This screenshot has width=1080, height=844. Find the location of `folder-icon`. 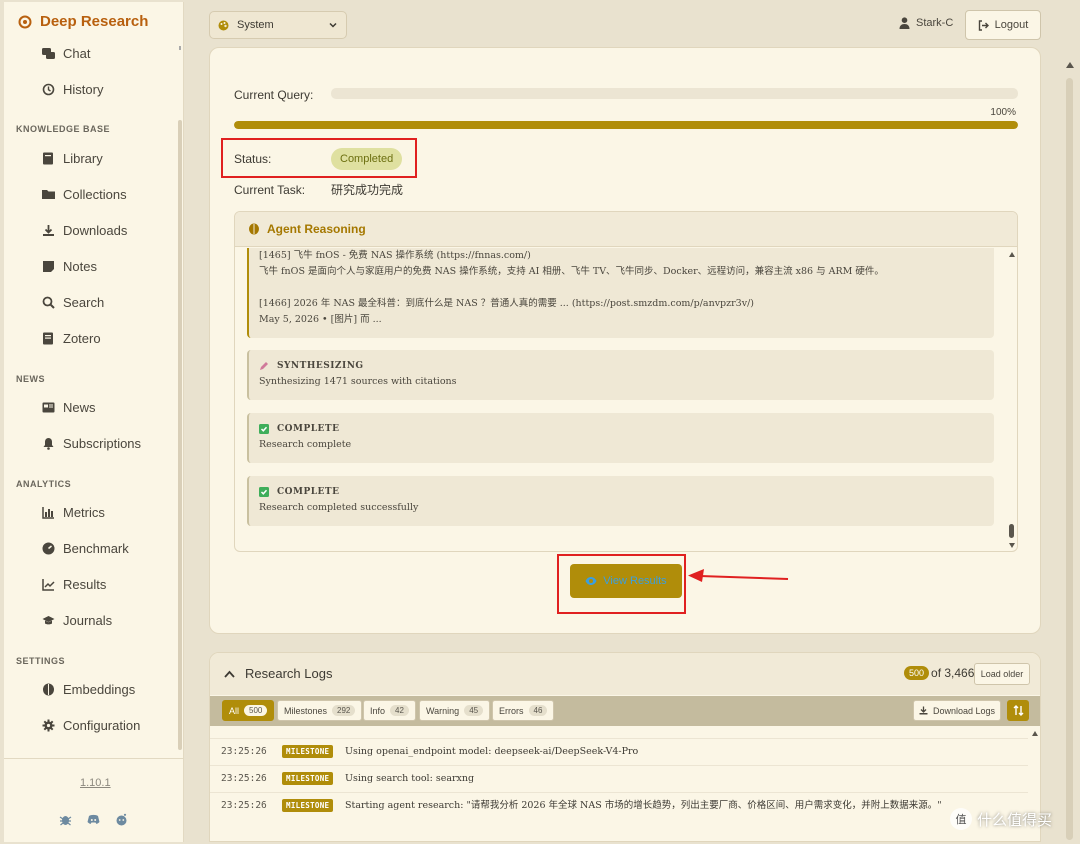

folder-icon is located at coordinates (48, 194).